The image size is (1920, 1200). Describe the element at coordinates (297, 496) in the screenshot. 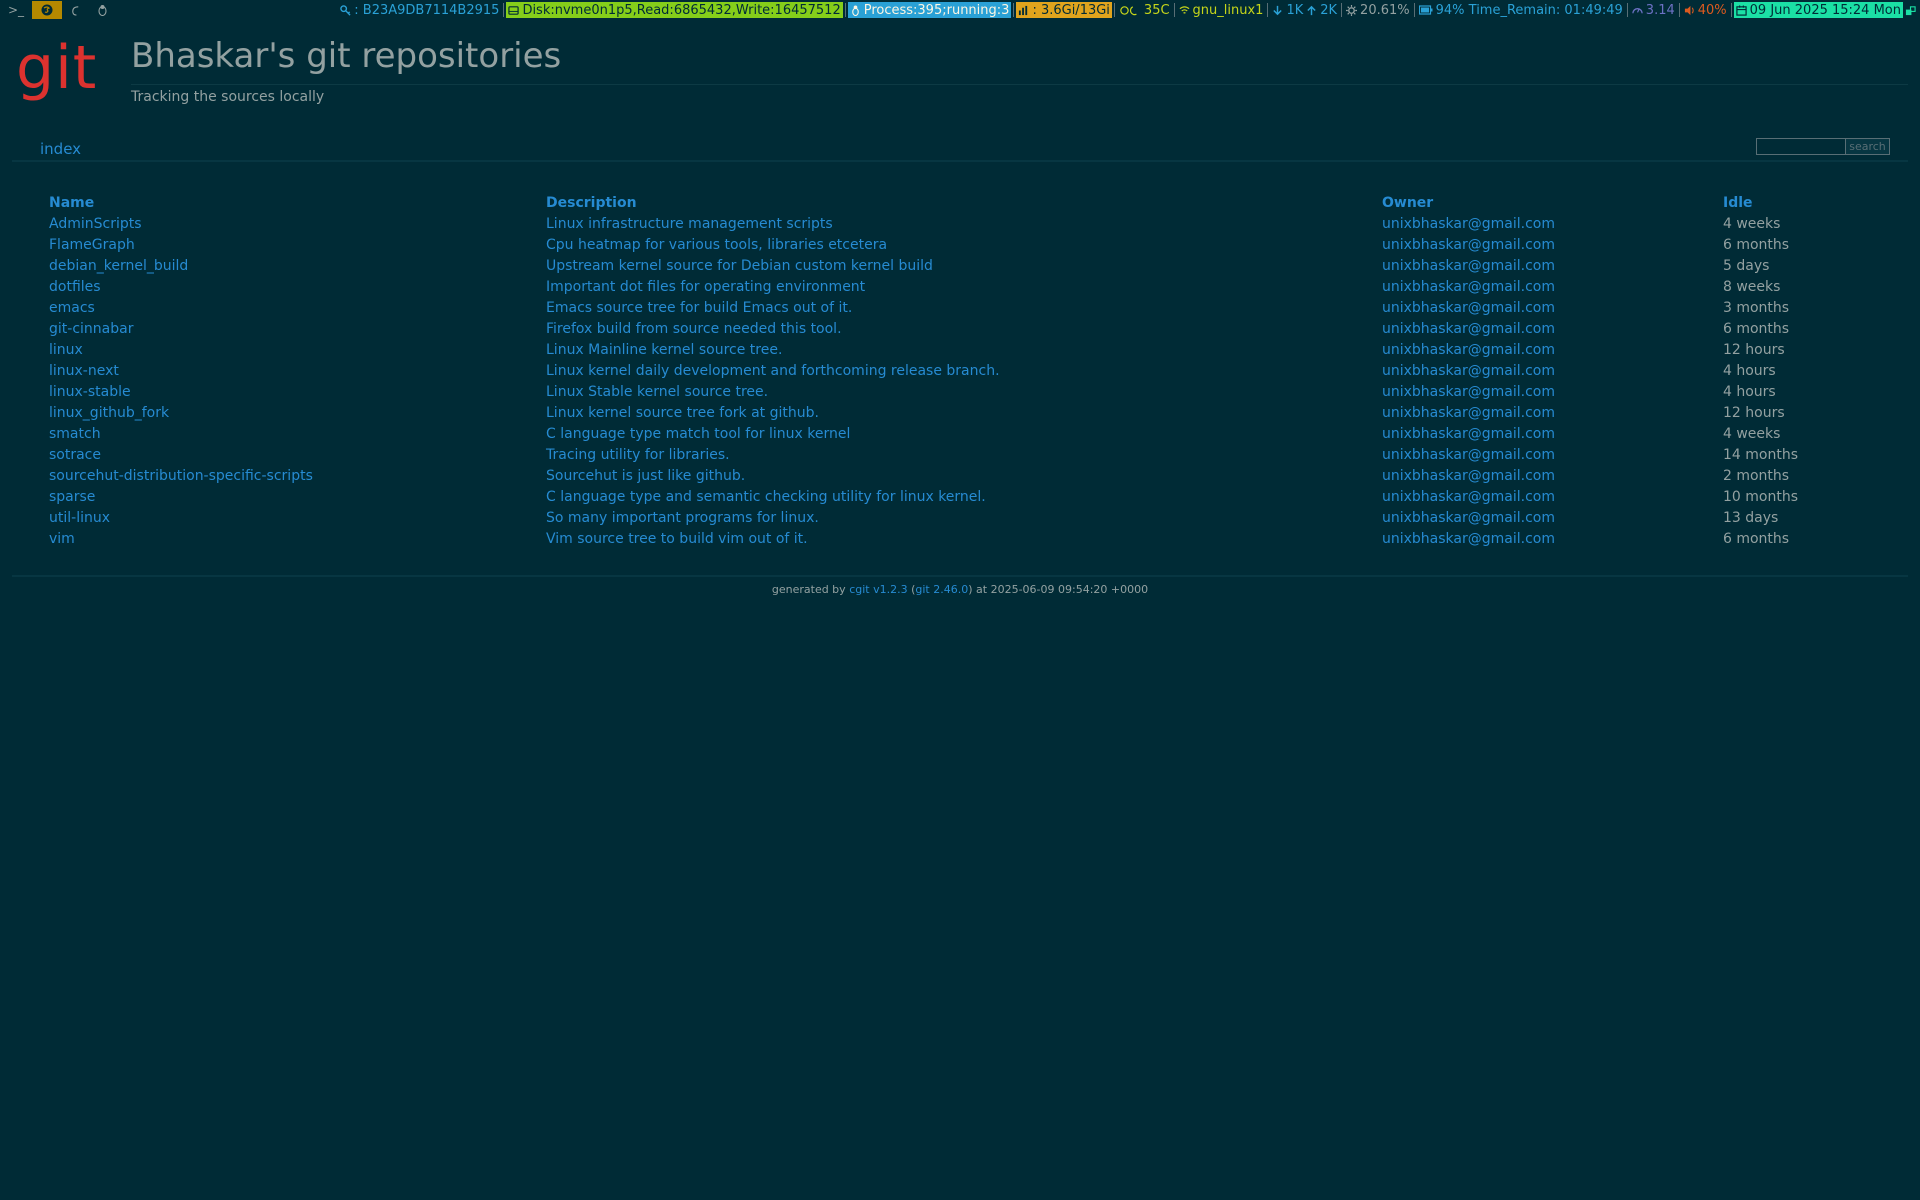

I see `repo-name-link: sparse` at that location.